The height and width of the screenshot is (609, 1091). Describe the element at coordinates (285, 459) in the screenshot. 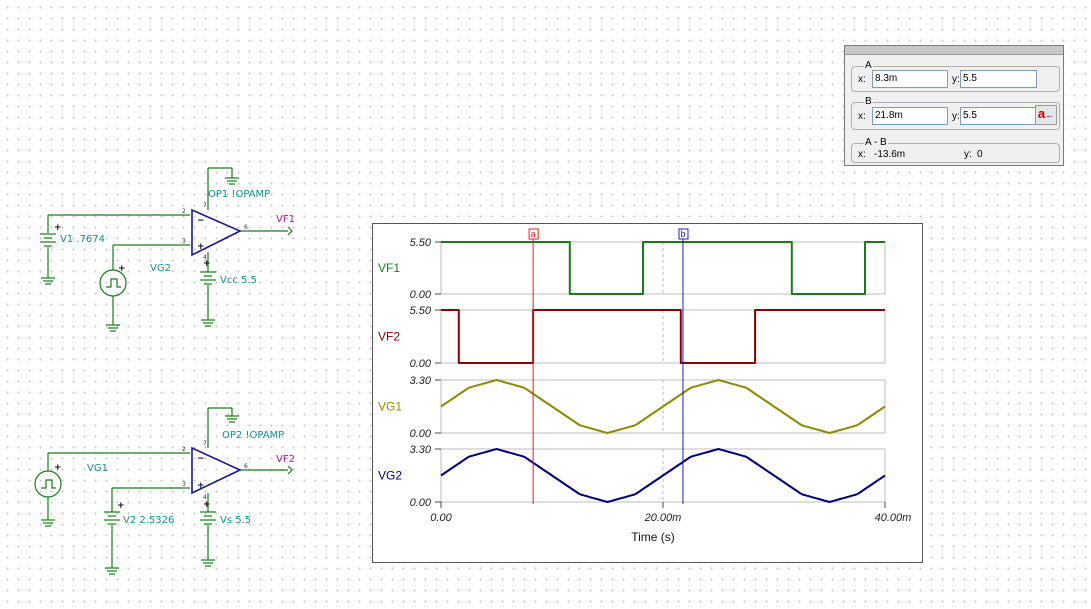

I see `output-label-vf2: VF2` at that location.